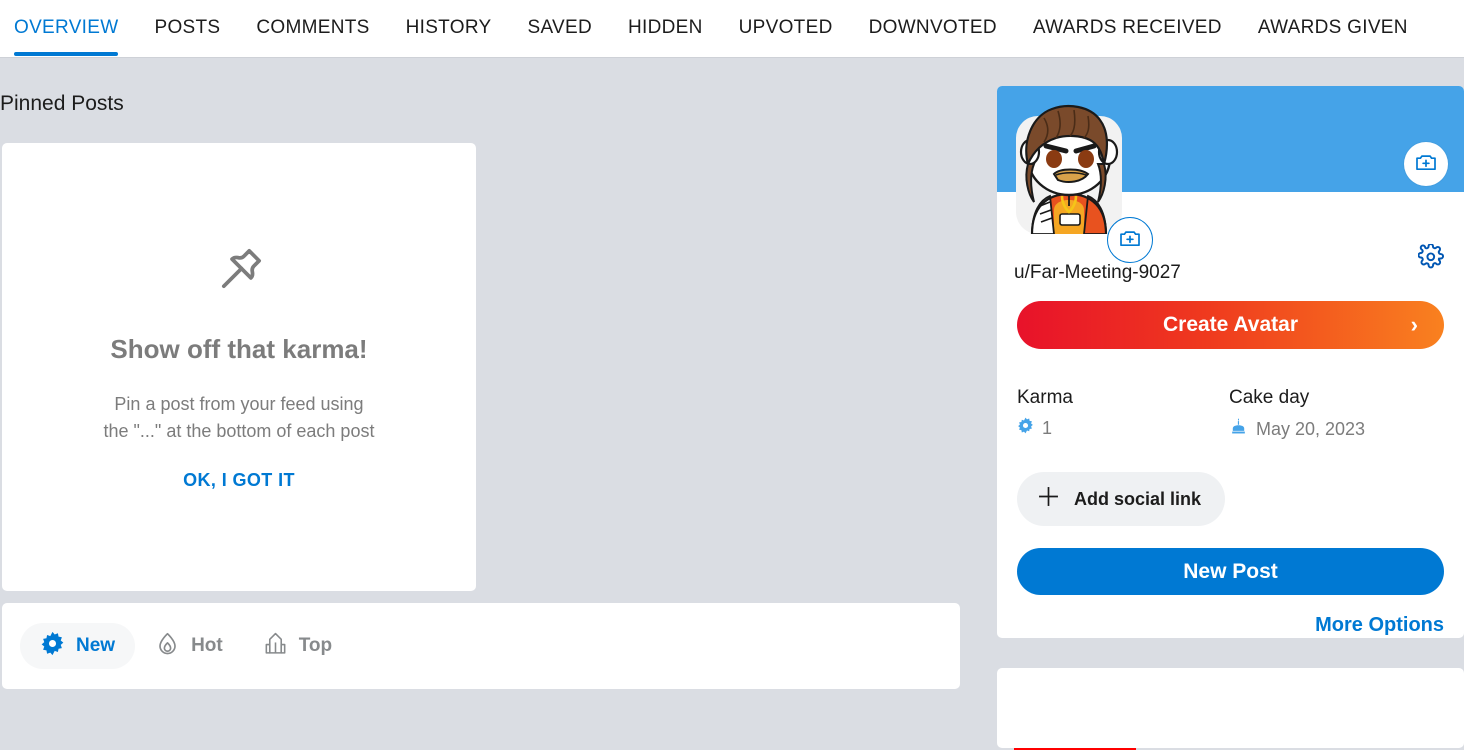 This screenshot has width=1464, height=750. I want to click on sort-option-new: New, so click(78, 646).